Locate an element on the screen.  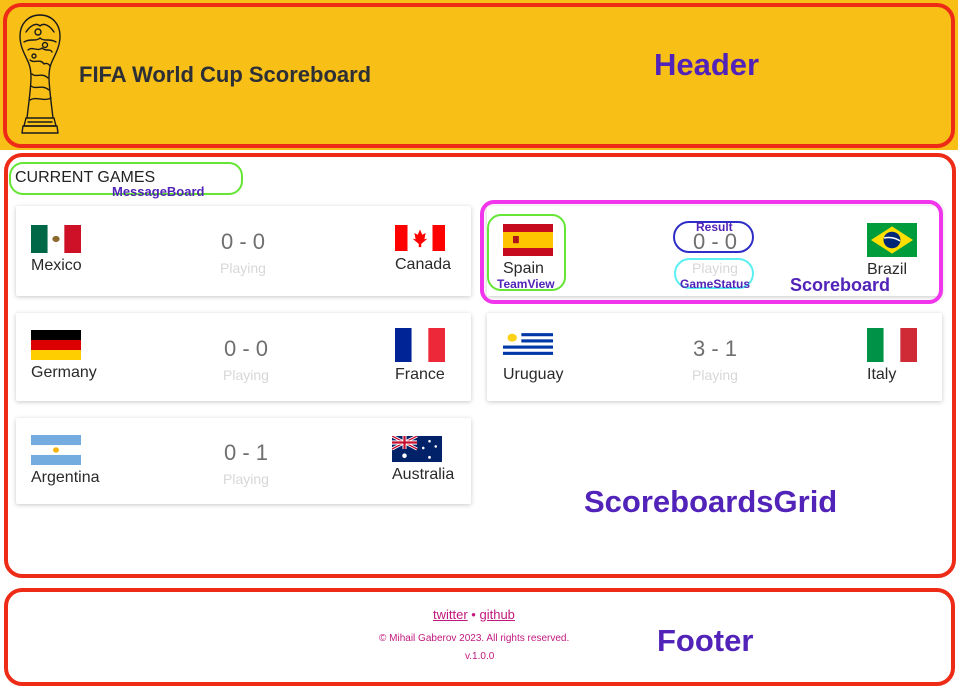
away-team-name: Australia is located at coordinates (423, 474).